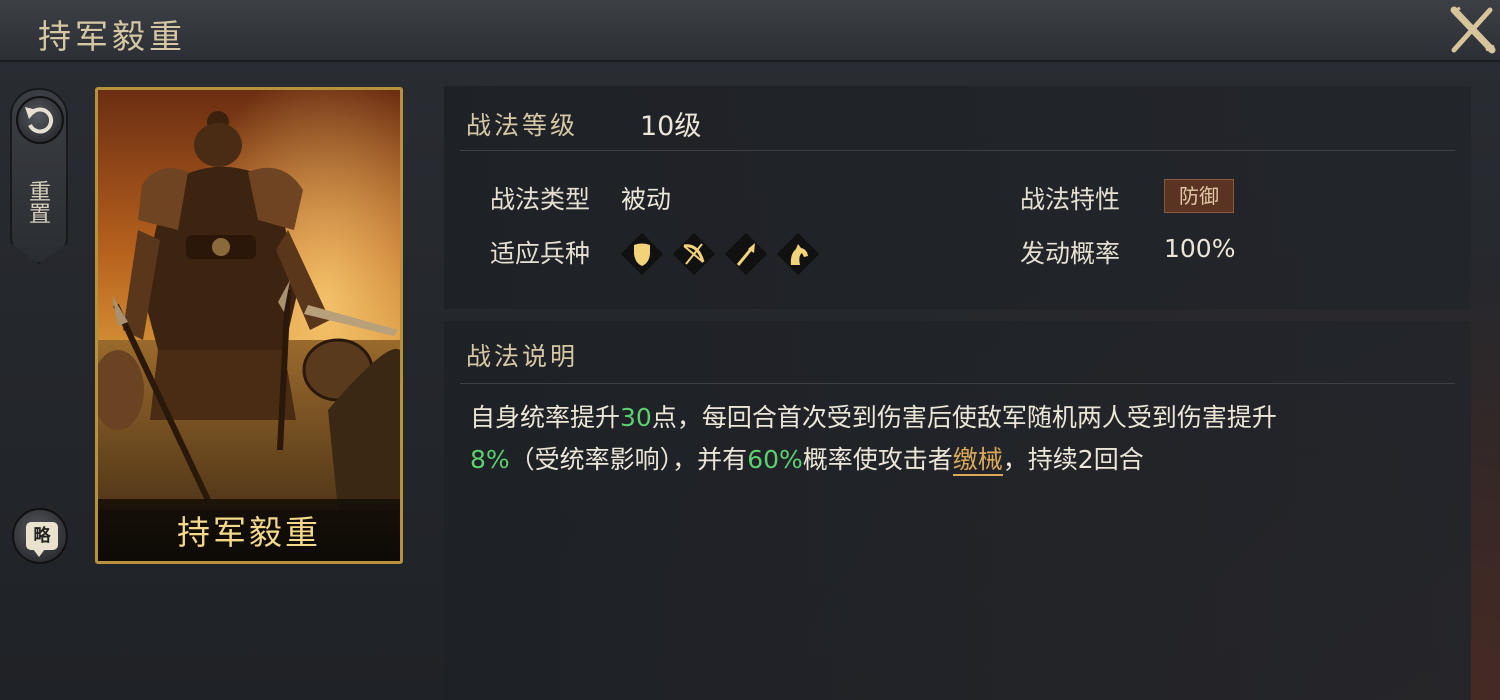 This screenshot has width=1500, height=700. I want to click on strategy-button: 略, so click(40, 536).